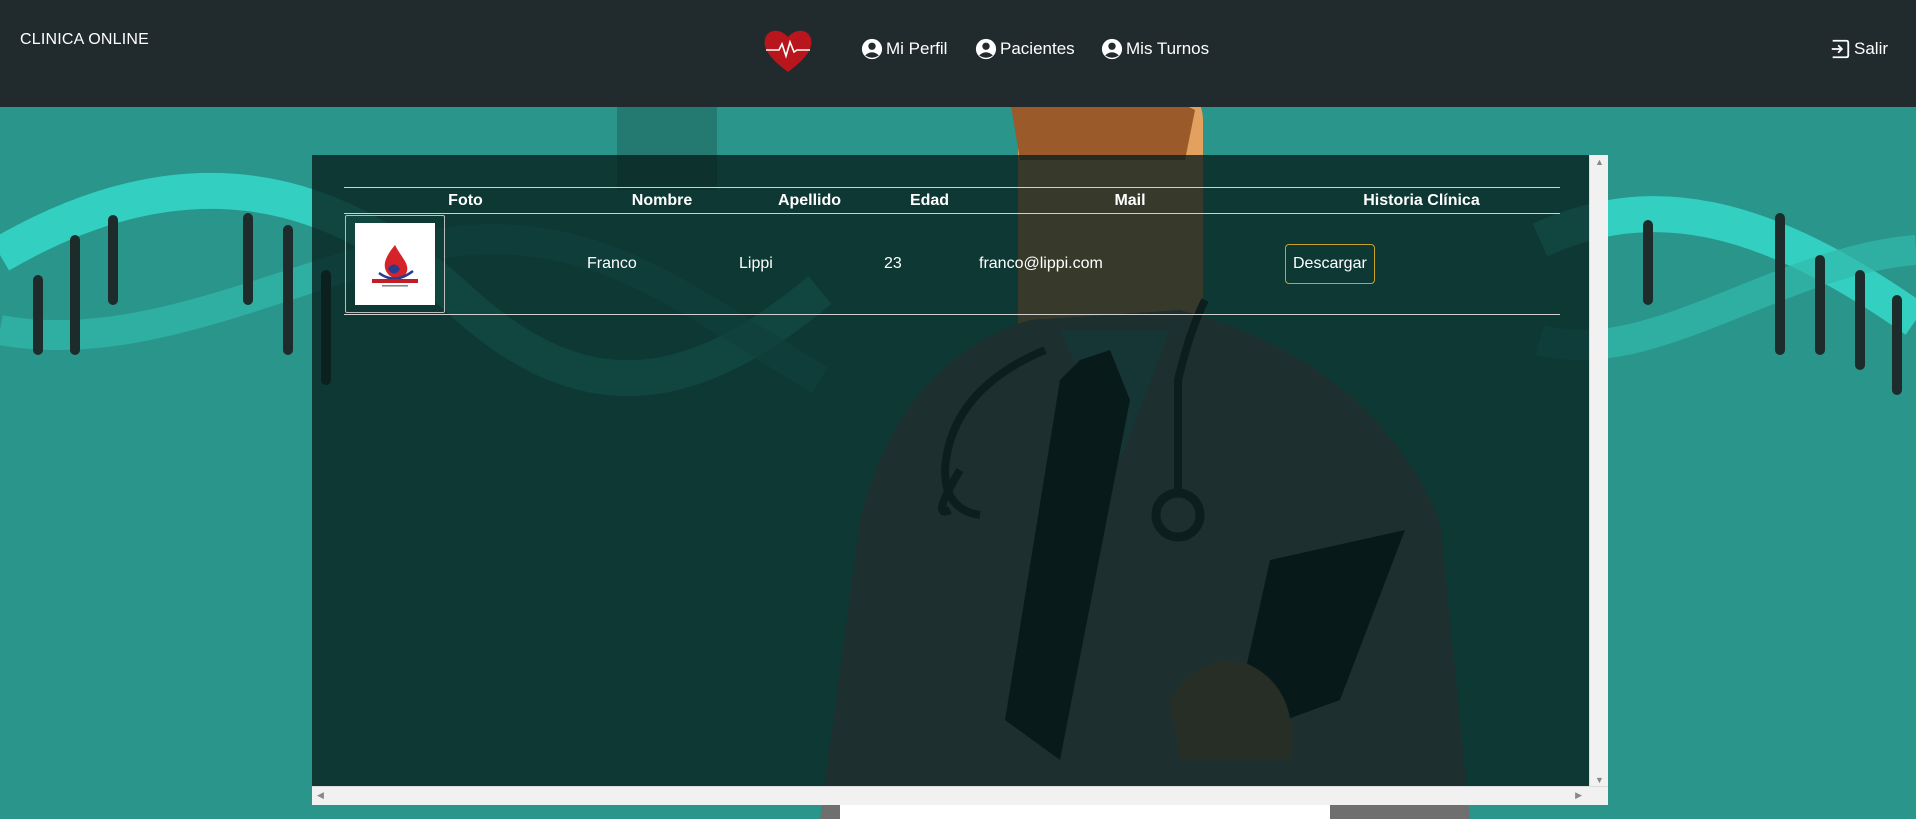 This screenshot has height=819, width=1916. I want to click on column-header-mail: Mail, so click(1130, 200).